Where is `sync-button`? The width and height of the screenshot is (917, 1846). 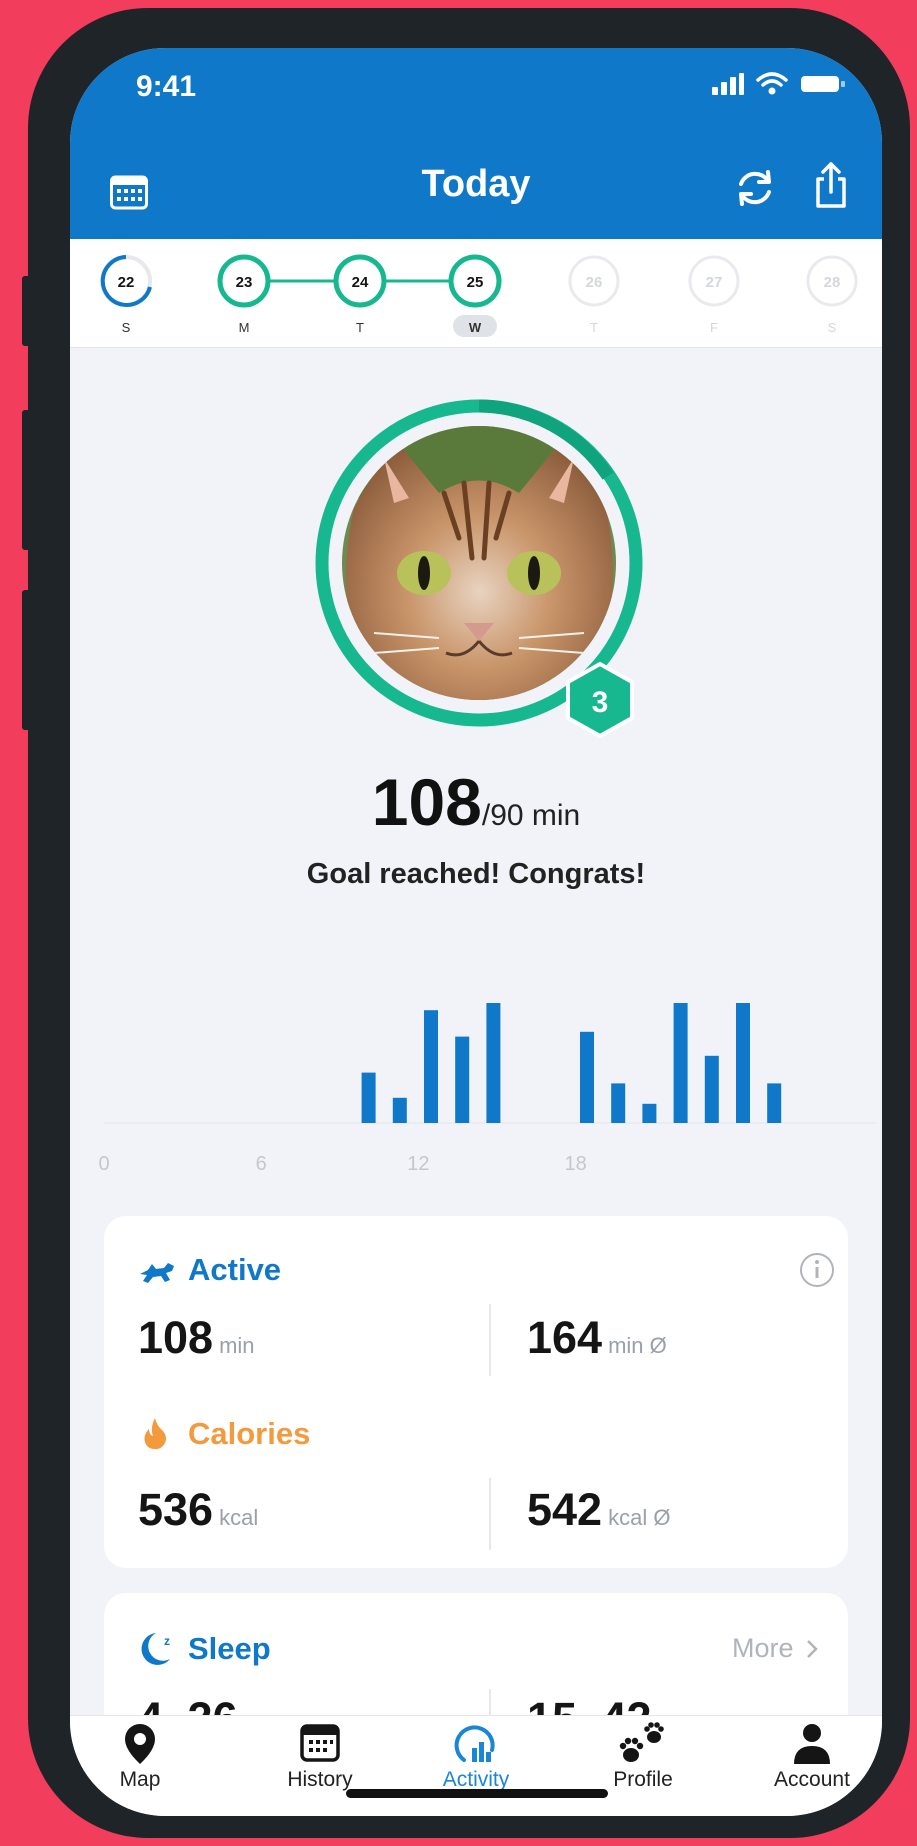 sync-button is located at coordinates (755, 190).